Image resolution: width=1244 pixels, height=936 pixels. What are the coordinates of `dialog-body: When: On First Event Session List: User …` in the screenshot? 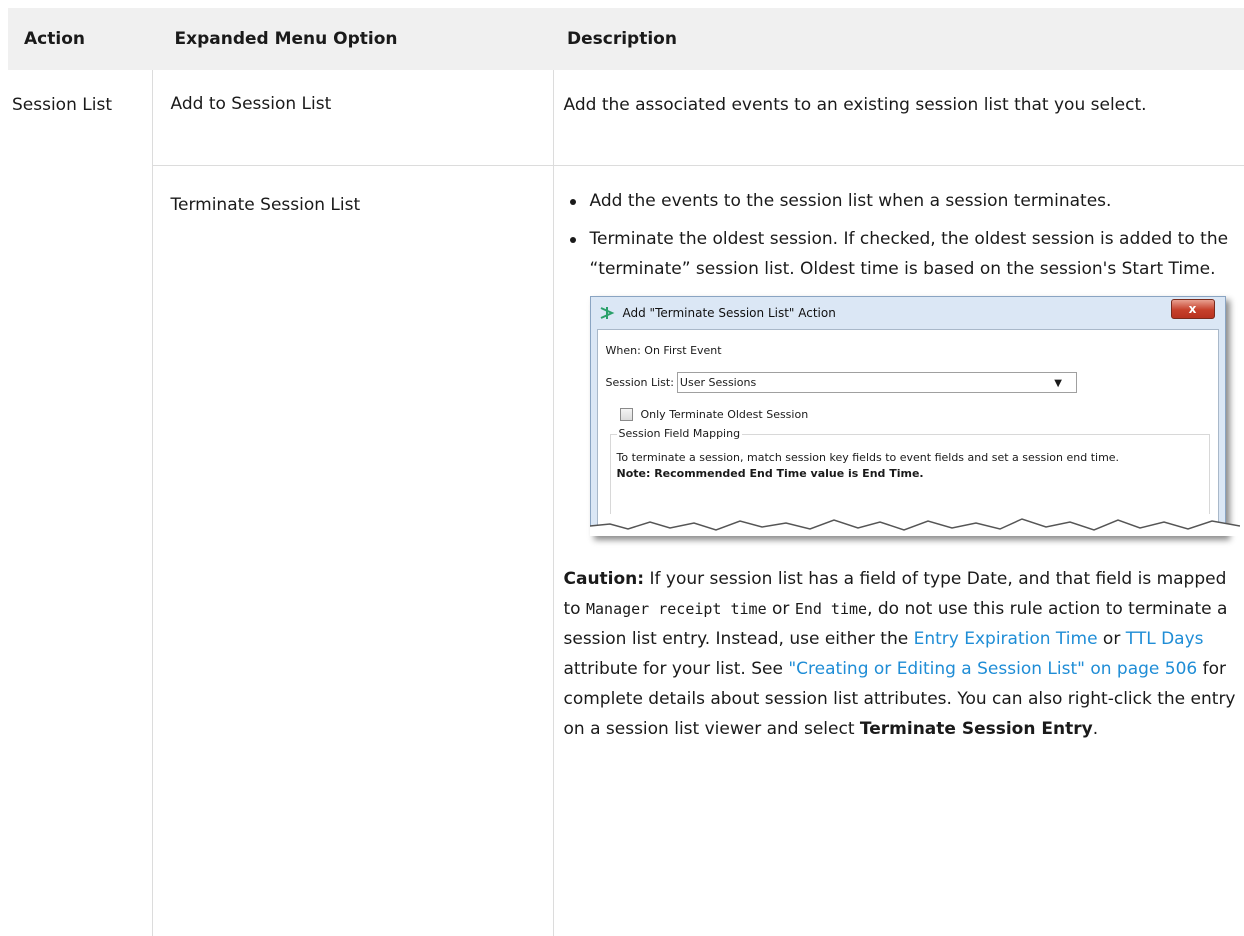 It's located at (907, 431).